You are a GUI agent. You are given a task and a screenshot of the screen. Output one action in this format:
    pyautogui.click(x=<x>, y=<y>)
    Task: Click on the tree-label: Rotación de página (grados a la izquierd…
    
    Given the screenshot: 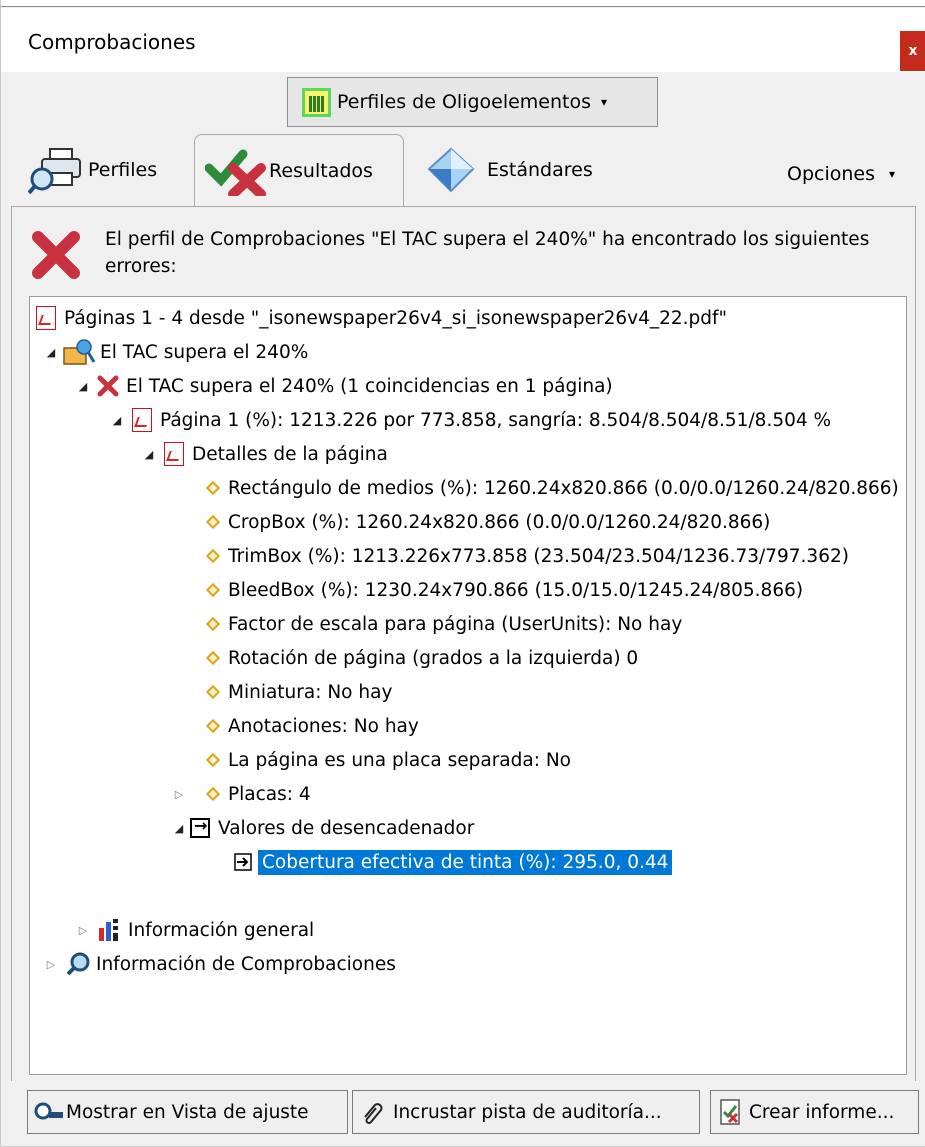 What is the action you would take?
    pyautogui.click(x=433, y=658)
    